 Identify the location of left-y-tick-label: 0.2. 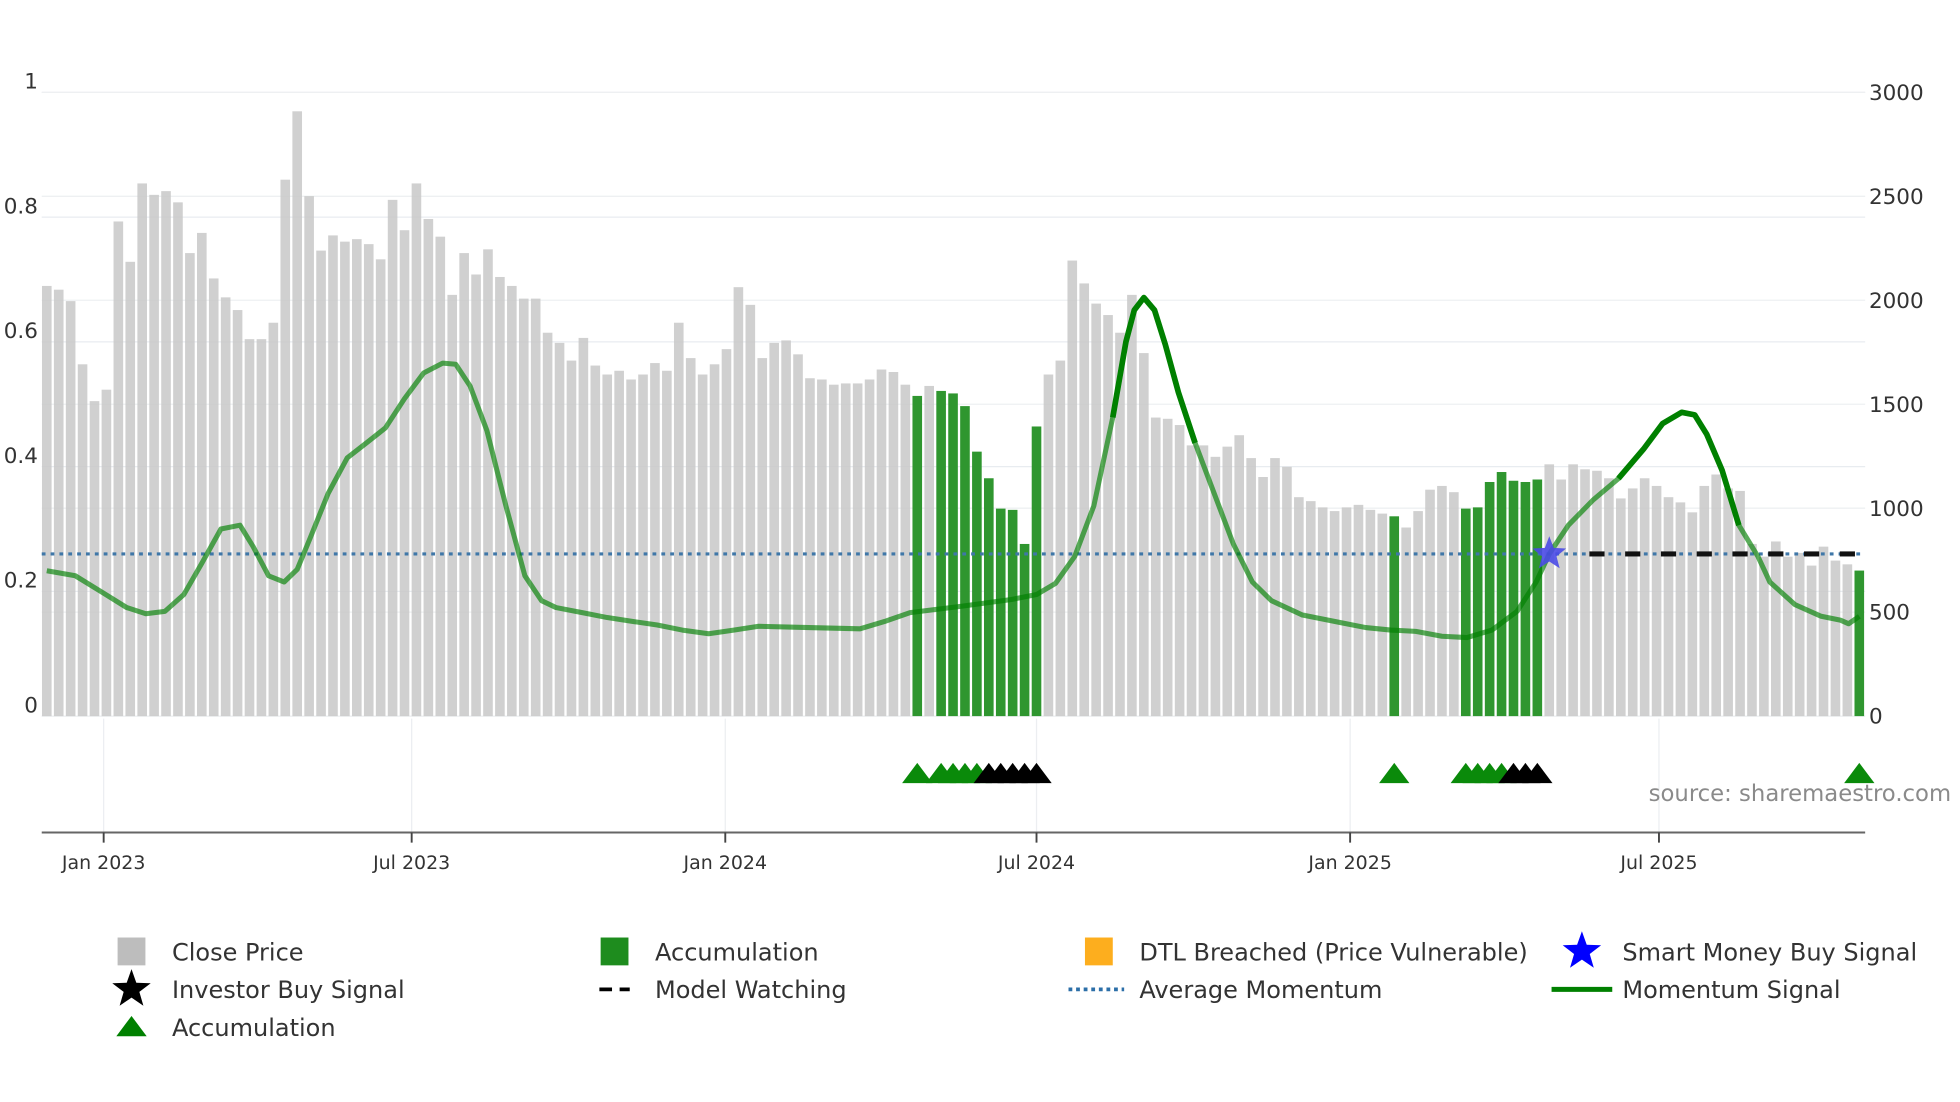
(21, 581).